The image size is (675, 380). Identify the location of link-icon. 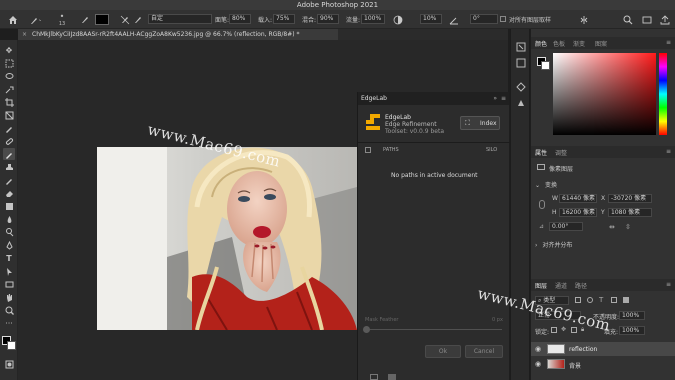
(542, 204).